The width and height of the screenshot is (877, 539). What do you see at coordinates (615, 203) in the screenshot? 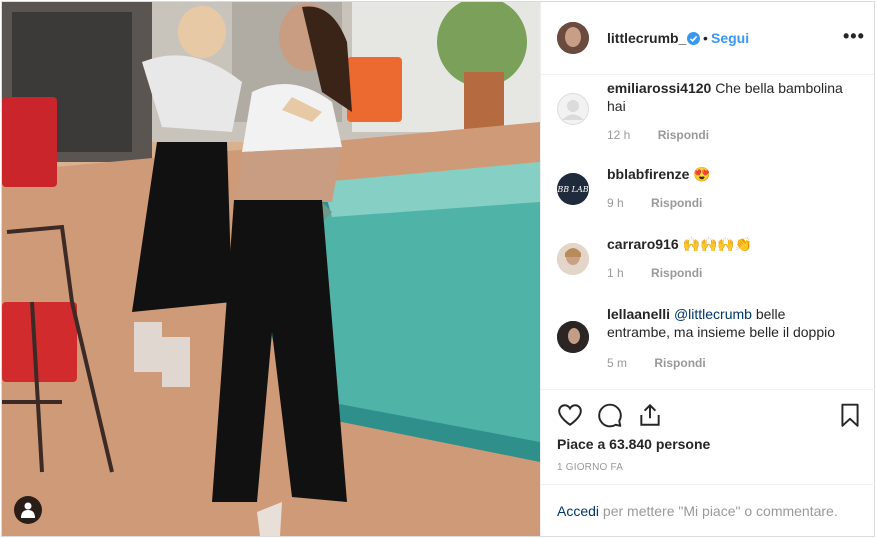
I see `comment-time: 9 h` at bounding box center [615, 203].